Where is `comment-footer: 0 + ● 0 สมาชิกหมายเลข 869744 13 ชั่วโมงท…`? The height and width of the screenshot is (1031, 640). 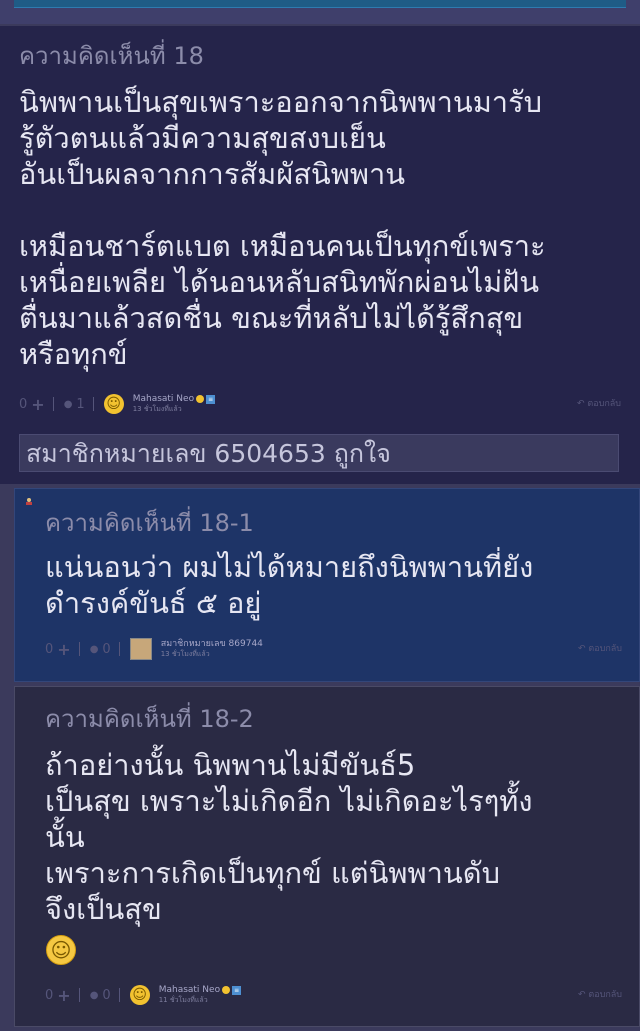
comment-footer: 0 + ● 0 สมาชิกหมายเลข 869744 13 ชั่วโมงท… is located at coordinates (333, 649).